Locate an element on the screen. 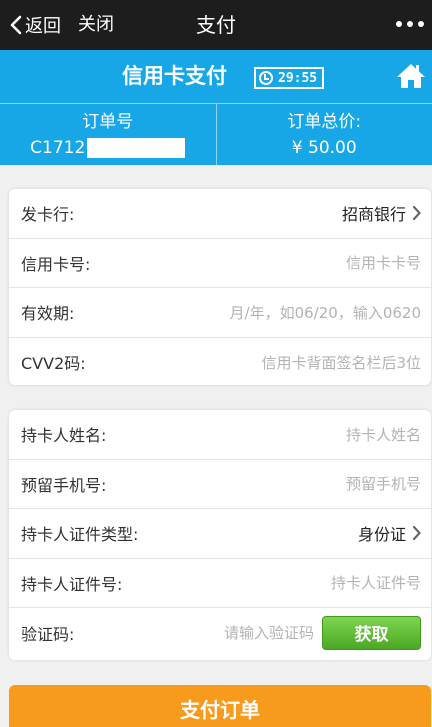 This screenshot has height=727, width=432. issuer-value: 招商银行 is located at coordinates (373, 215).